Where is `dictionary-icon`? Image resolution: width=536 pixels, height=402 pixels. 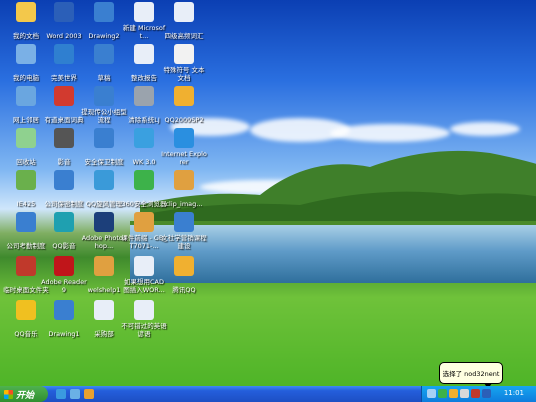 dictionary-icon is located at coordinates (64, 96).